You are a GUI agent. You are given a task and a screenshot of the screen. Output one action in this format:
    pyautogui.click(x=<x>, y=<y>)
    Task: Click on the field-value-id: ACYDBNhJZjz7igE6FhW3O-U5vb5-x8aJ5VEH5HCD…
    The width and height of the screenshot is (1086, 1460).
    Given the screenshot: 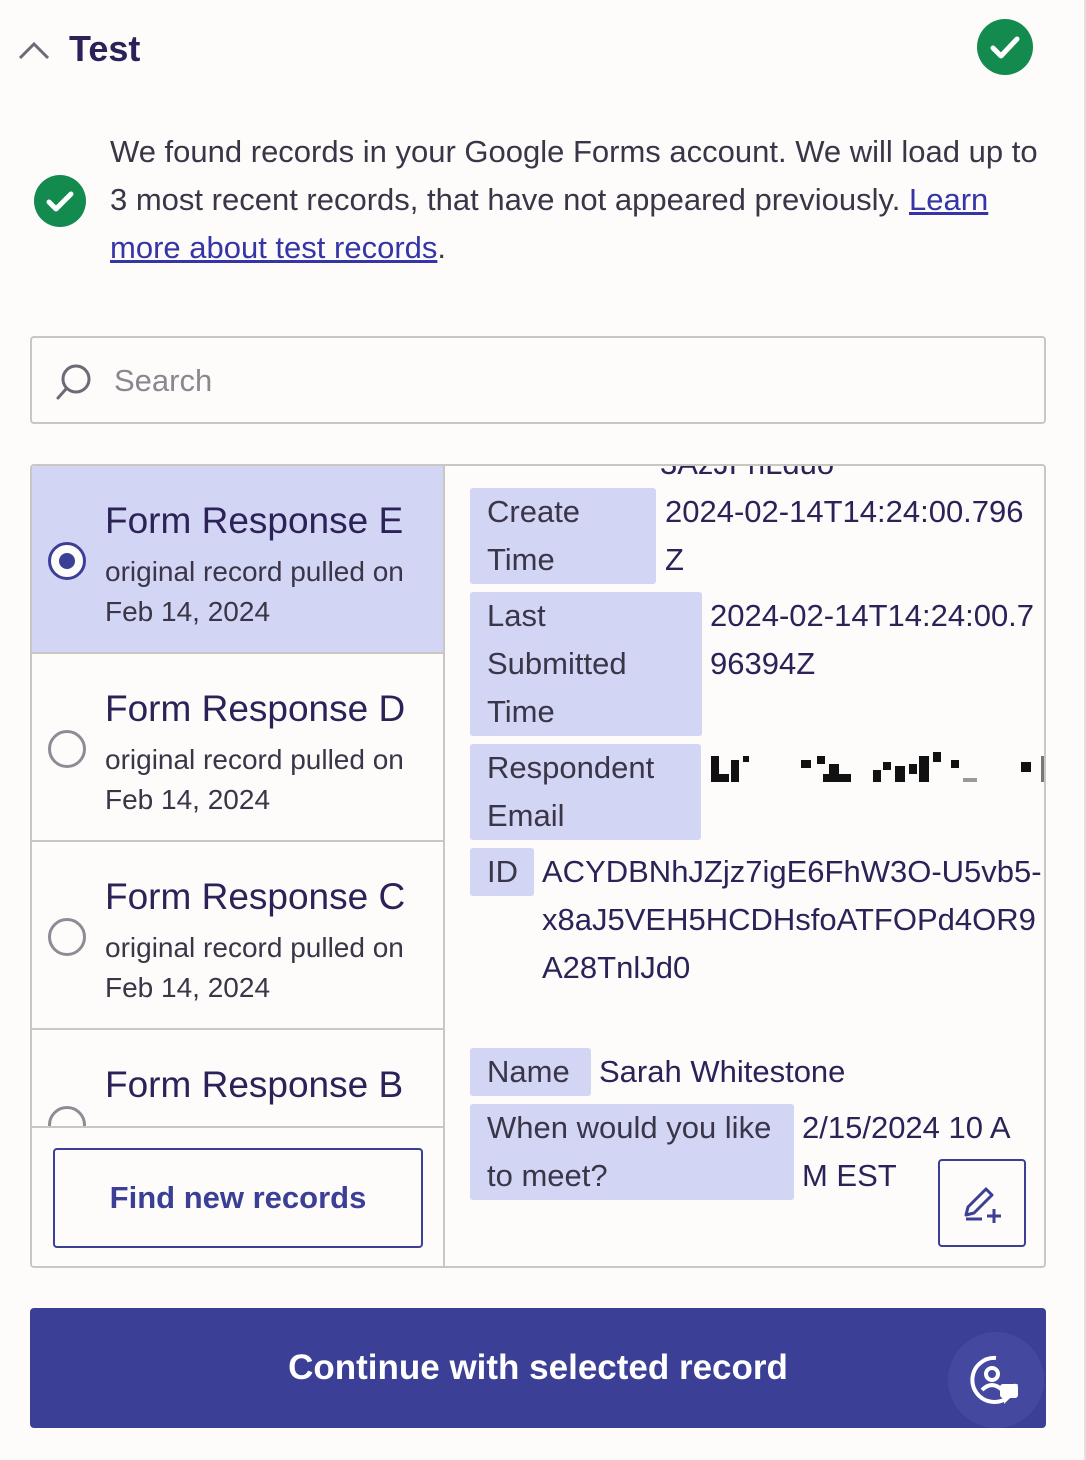 What is the action you would take?
    pyautogui.click(x=792, y=919)
    